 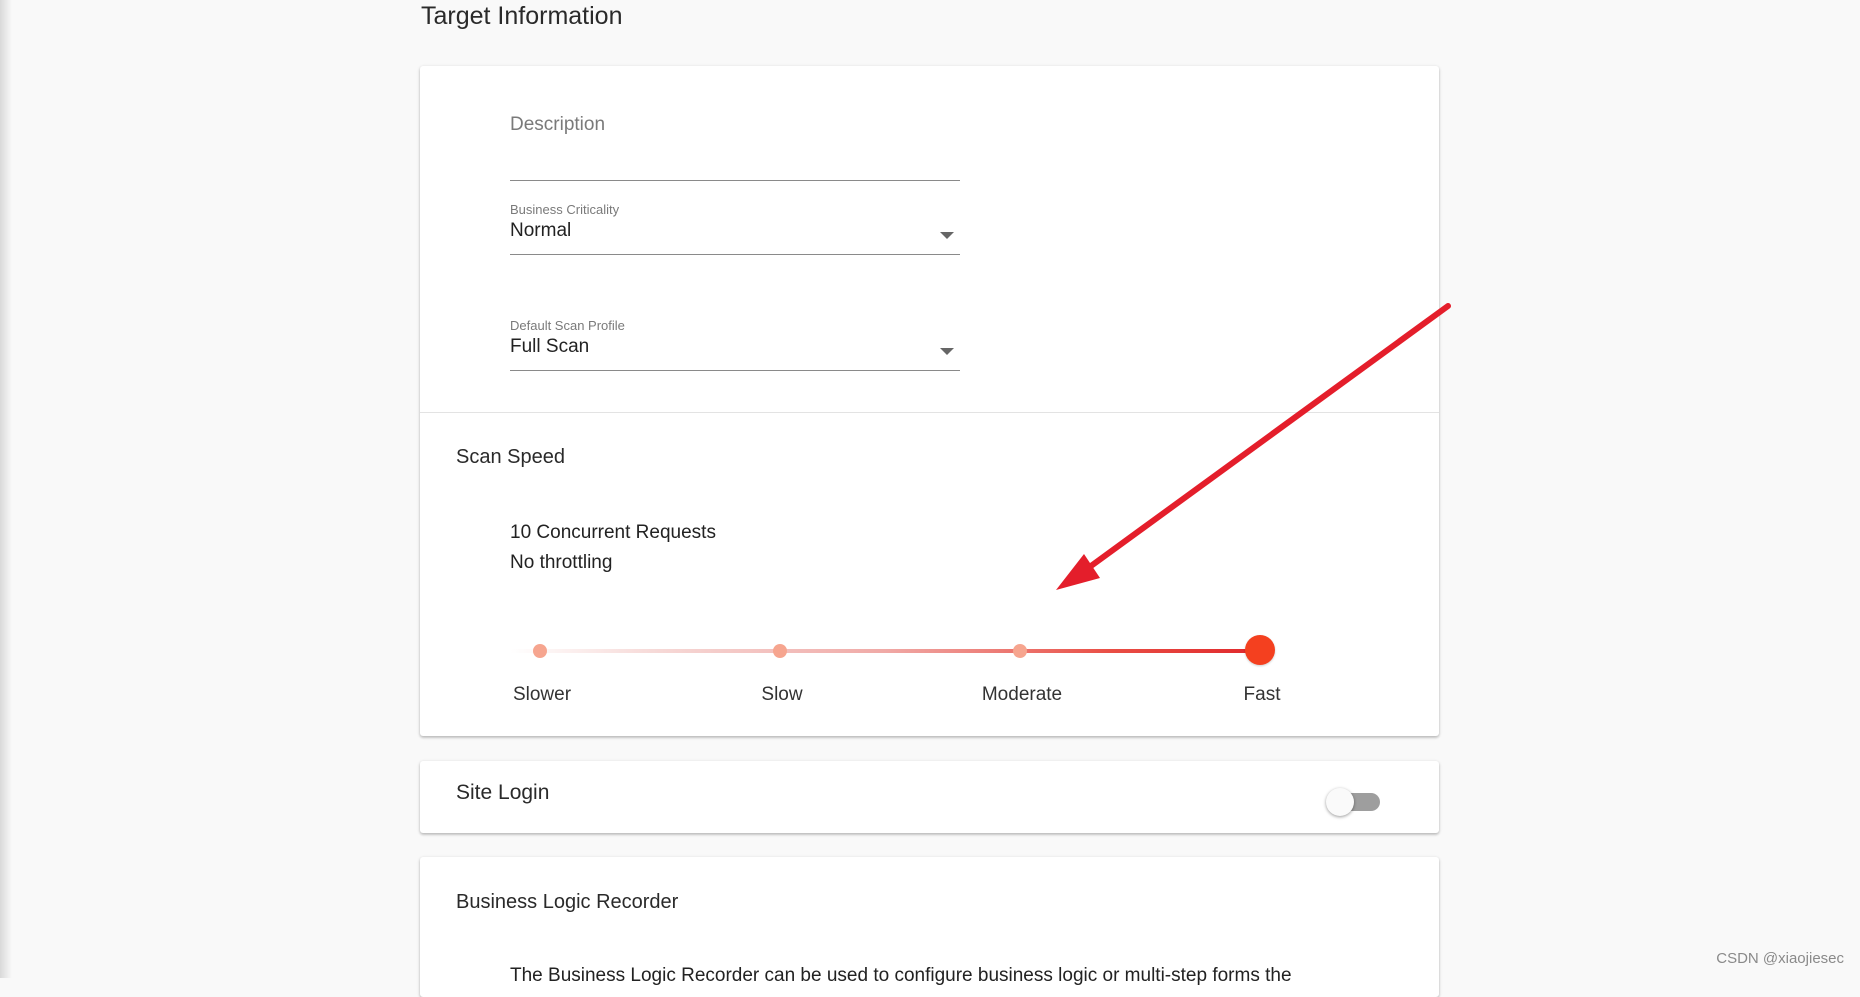 What do you see at coordinates (503, 792) in the screenshot?
I see `site-login-title: Site Login` at bounding box center [503, 792].